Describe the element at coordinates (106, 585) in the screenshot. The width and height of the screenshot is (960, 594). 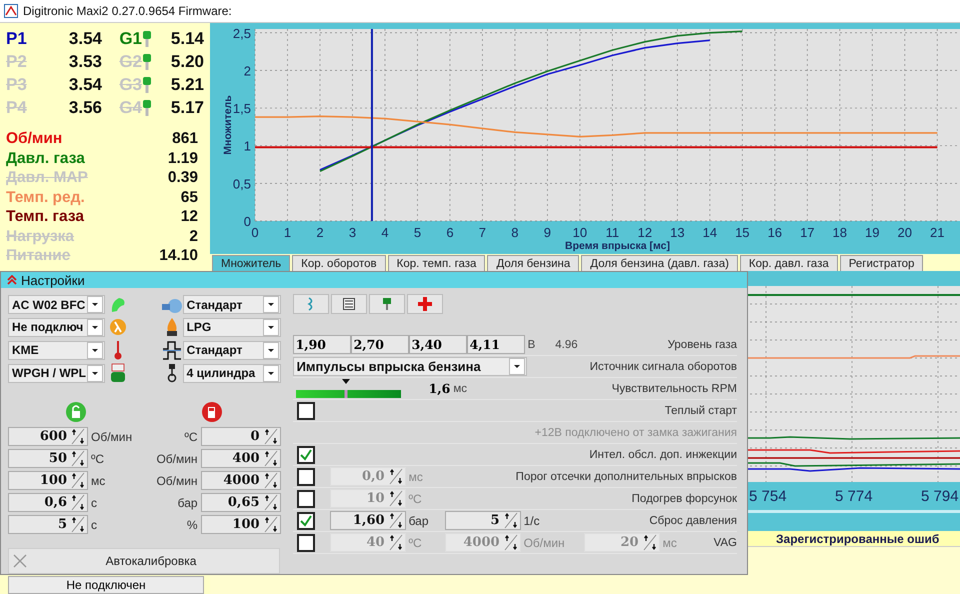
I see `dropdown: Не подключен` at that location.